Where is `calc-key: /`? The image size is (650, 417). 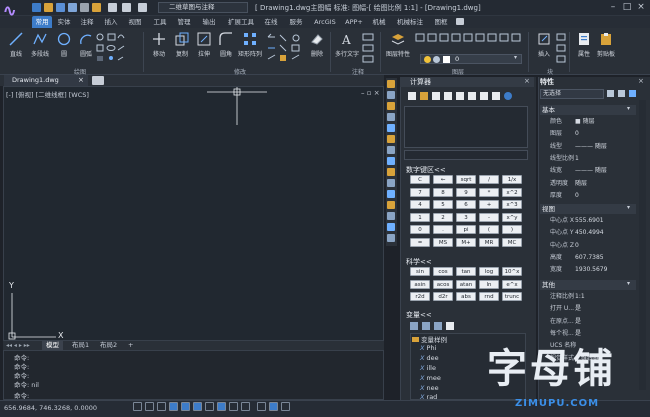 calc-key: / is located at coordinates (489, 179).